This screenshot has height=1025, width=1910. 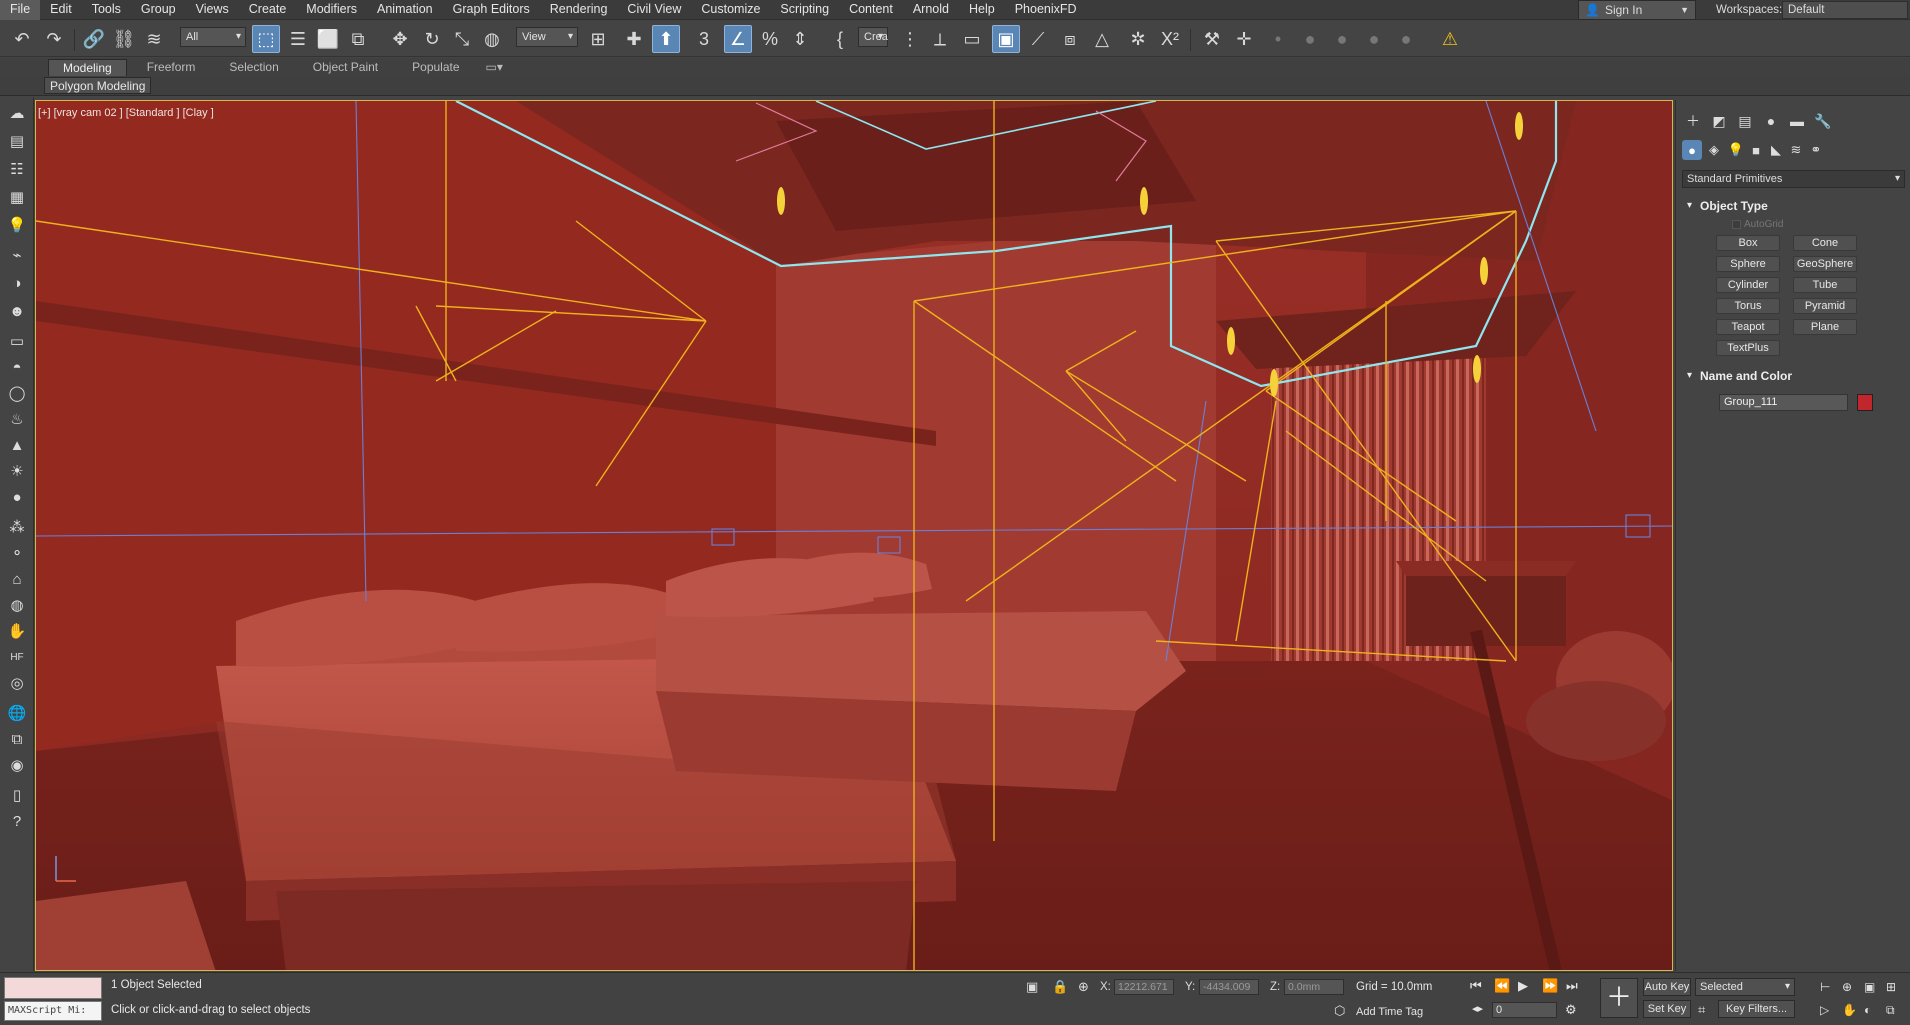 What do you see at coordinates (1748, 243) in the screenshot?
I see `box-button: Box` at bounding box center [1748, 243].